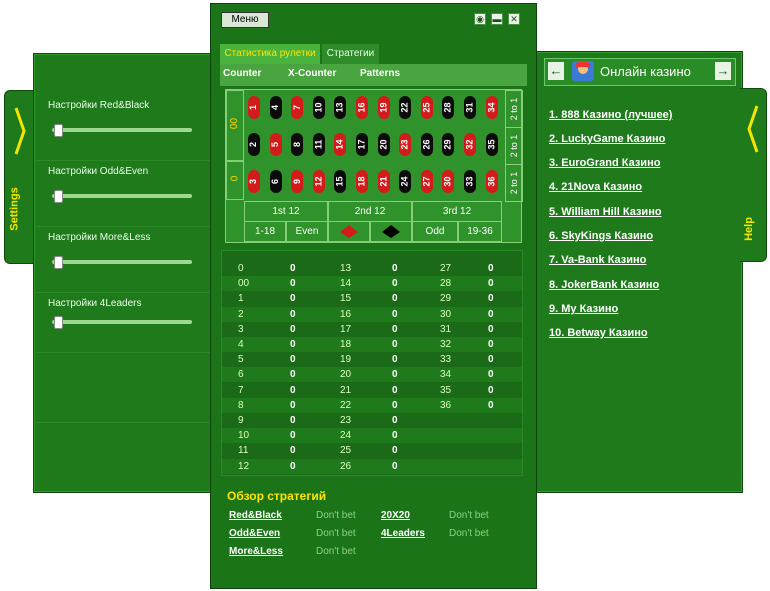 Image resolution: width=770 pixels, height=591 pixels. What do you see at coordinates (604, 285) in the screenshot?
I see `casino-link: 8. JokerBank Казино` at bounding box center [604, 285].